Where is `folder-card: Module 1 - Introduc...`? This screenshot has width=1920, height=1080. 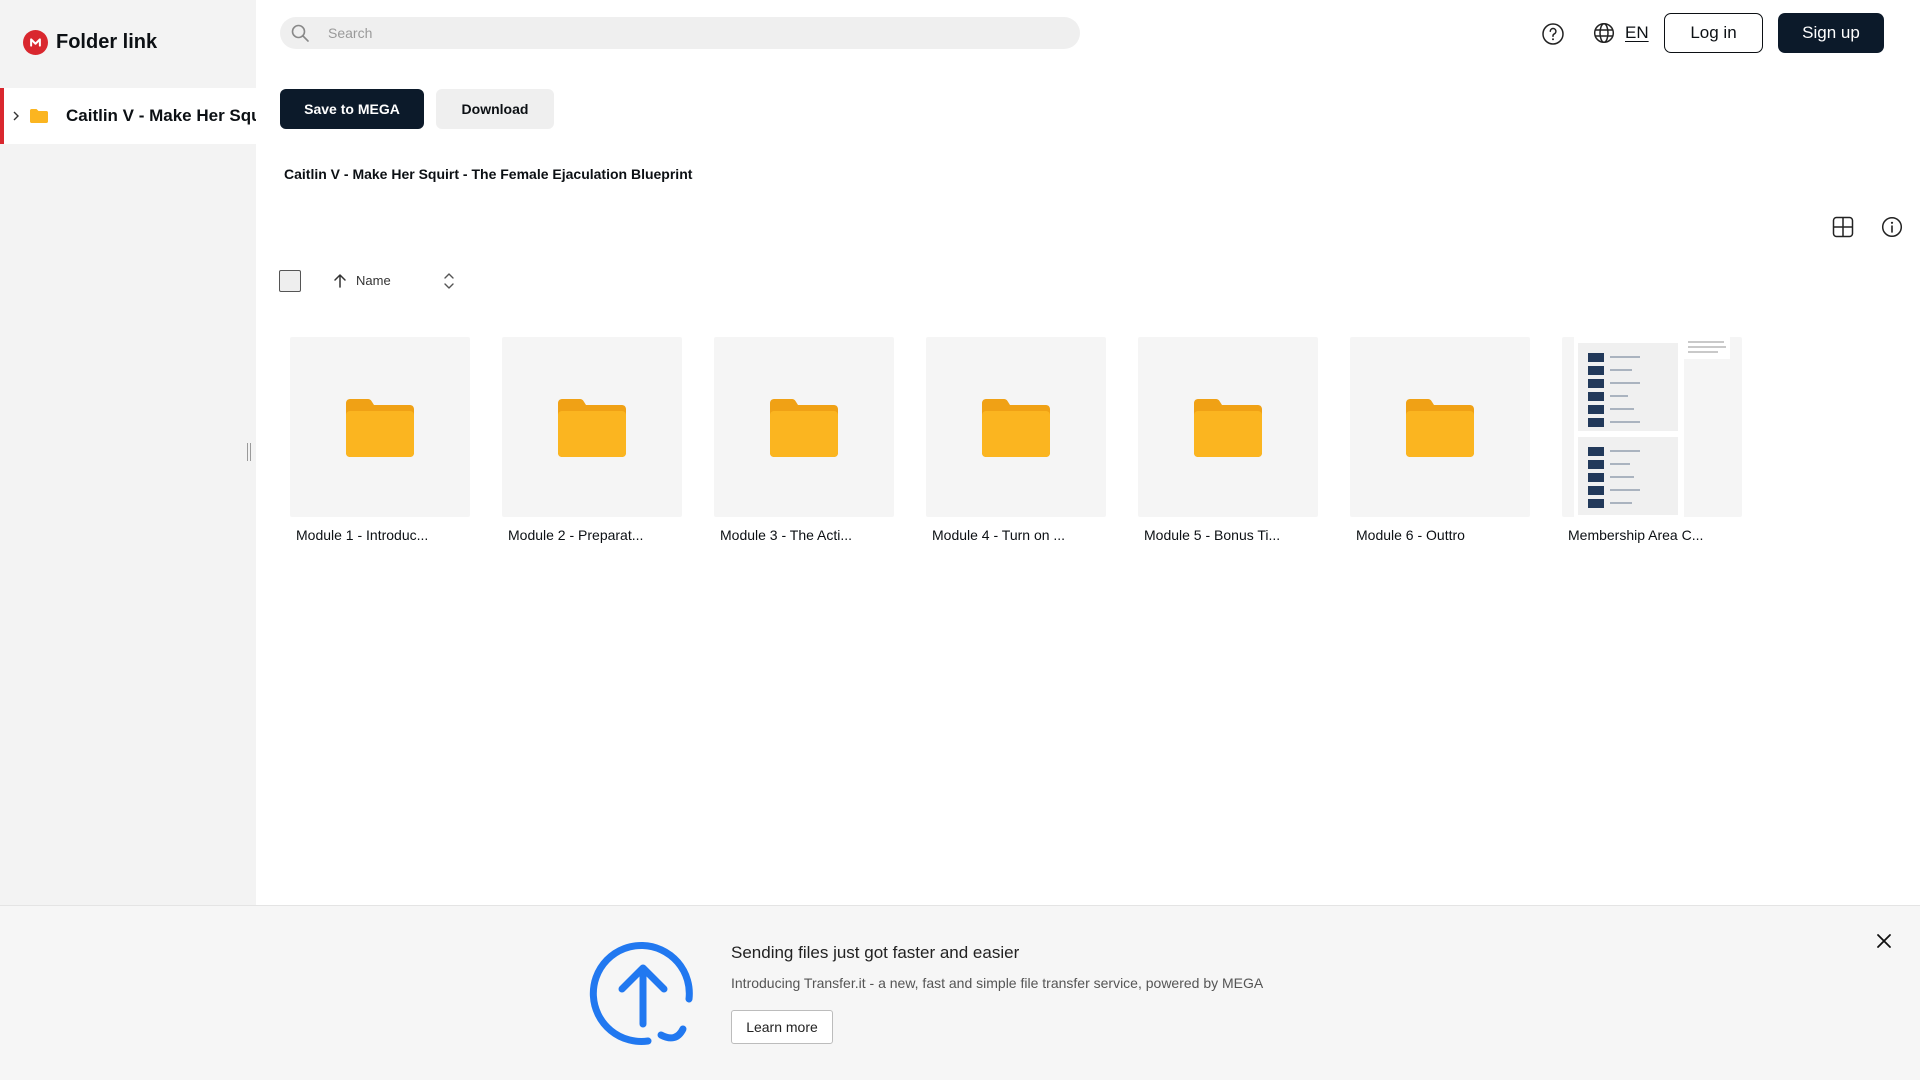
folder-card: Module 1 - Introduc... is located at coordinates (380, 440).